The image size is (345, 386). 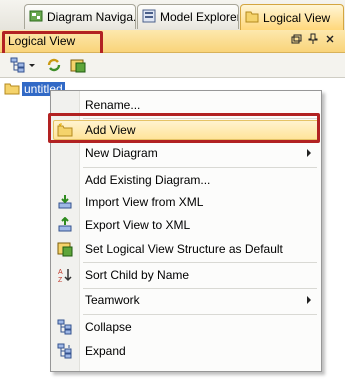 I want to click on menu-item-collapse: Collapse, so click(x=186, y=327).